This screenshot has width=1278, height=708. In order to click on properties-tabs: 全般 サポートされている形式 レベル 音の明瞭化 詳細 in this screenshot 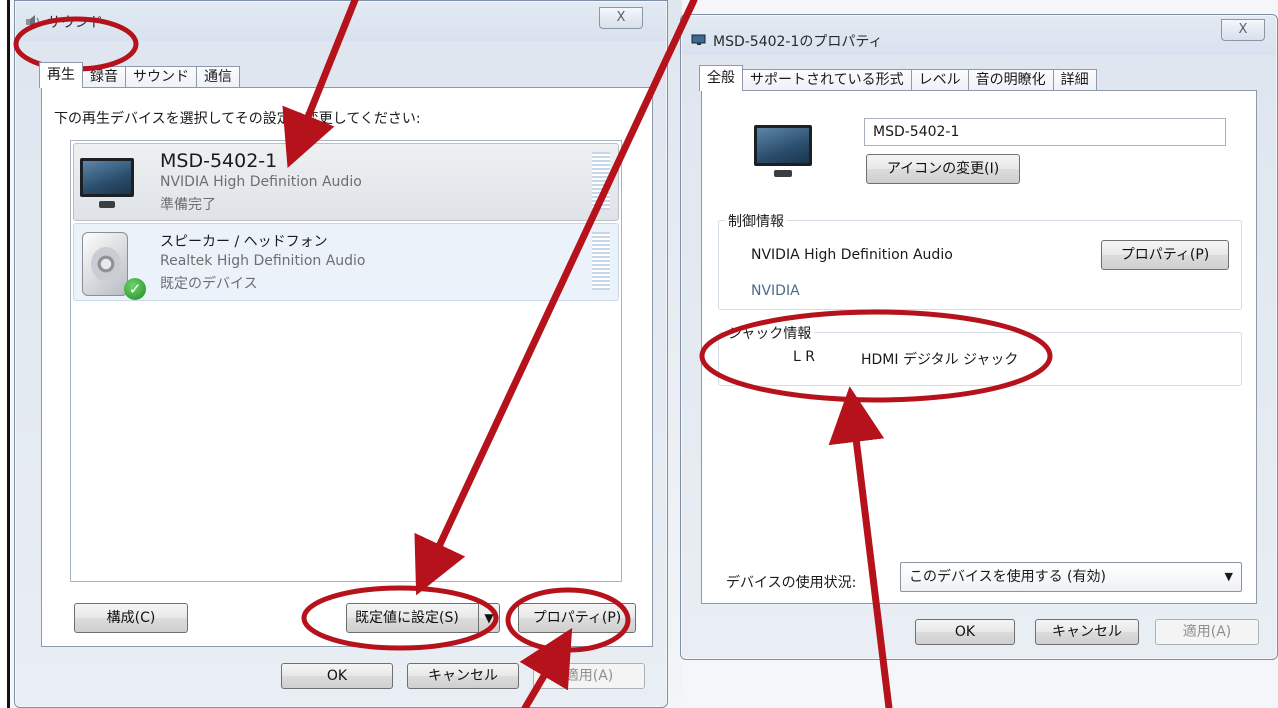, I will do `click(898, 78)`.